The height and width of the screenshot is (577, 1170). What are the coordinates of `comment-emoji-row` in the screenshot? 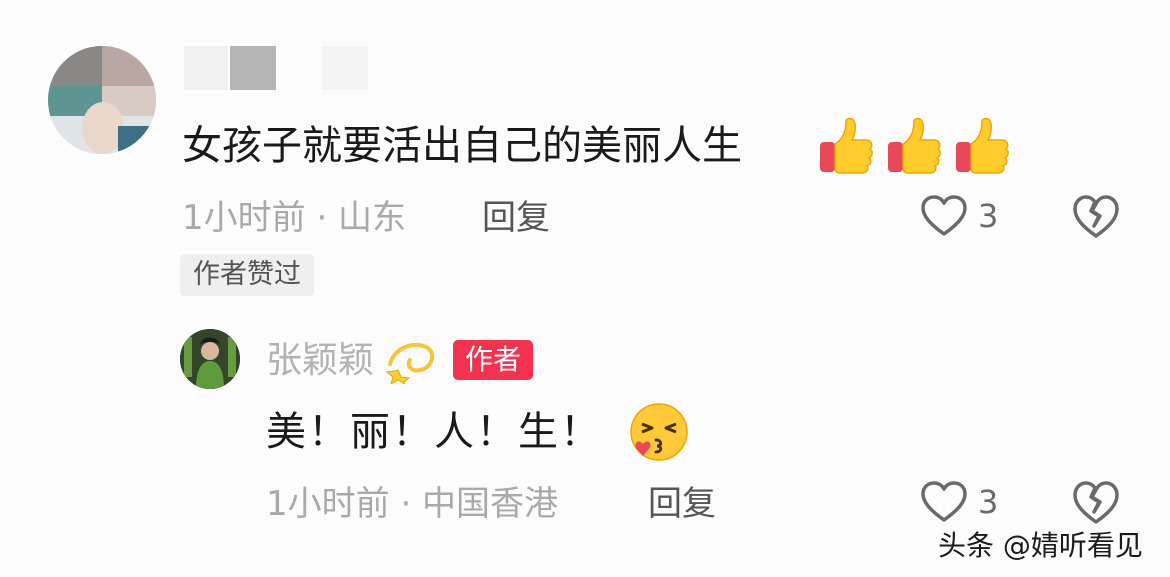 It's located at (914, 146).